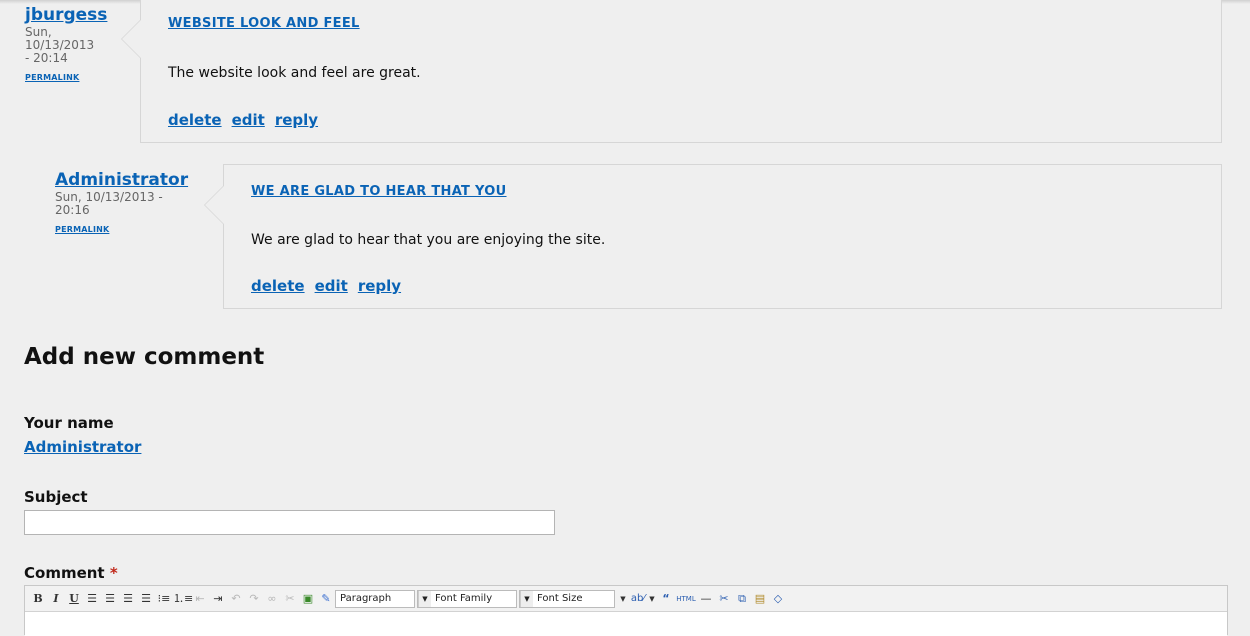 This screenshot has height=636, width=1250. What do you see at coordinates (236, 599) in the screenshot?
I see `undo-icon: ↶` at bounding box center [236, 599].